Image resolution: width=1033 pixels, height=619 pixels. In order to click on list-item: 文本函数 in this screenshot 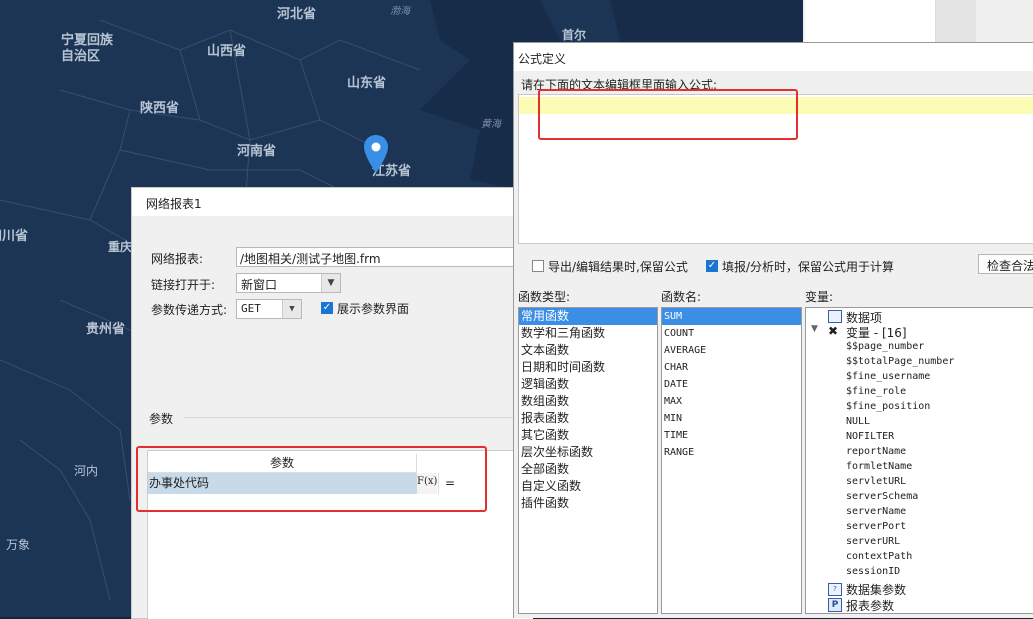, I will do `click(588, 350)`.